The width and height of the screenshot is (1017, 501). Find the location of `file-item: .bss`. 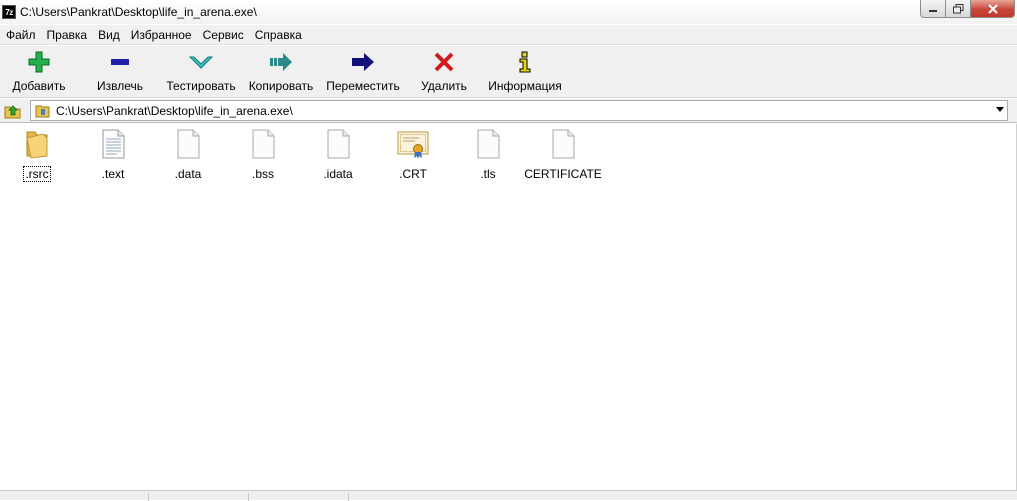

file-item: .bss is located at coordinates (263, 154).